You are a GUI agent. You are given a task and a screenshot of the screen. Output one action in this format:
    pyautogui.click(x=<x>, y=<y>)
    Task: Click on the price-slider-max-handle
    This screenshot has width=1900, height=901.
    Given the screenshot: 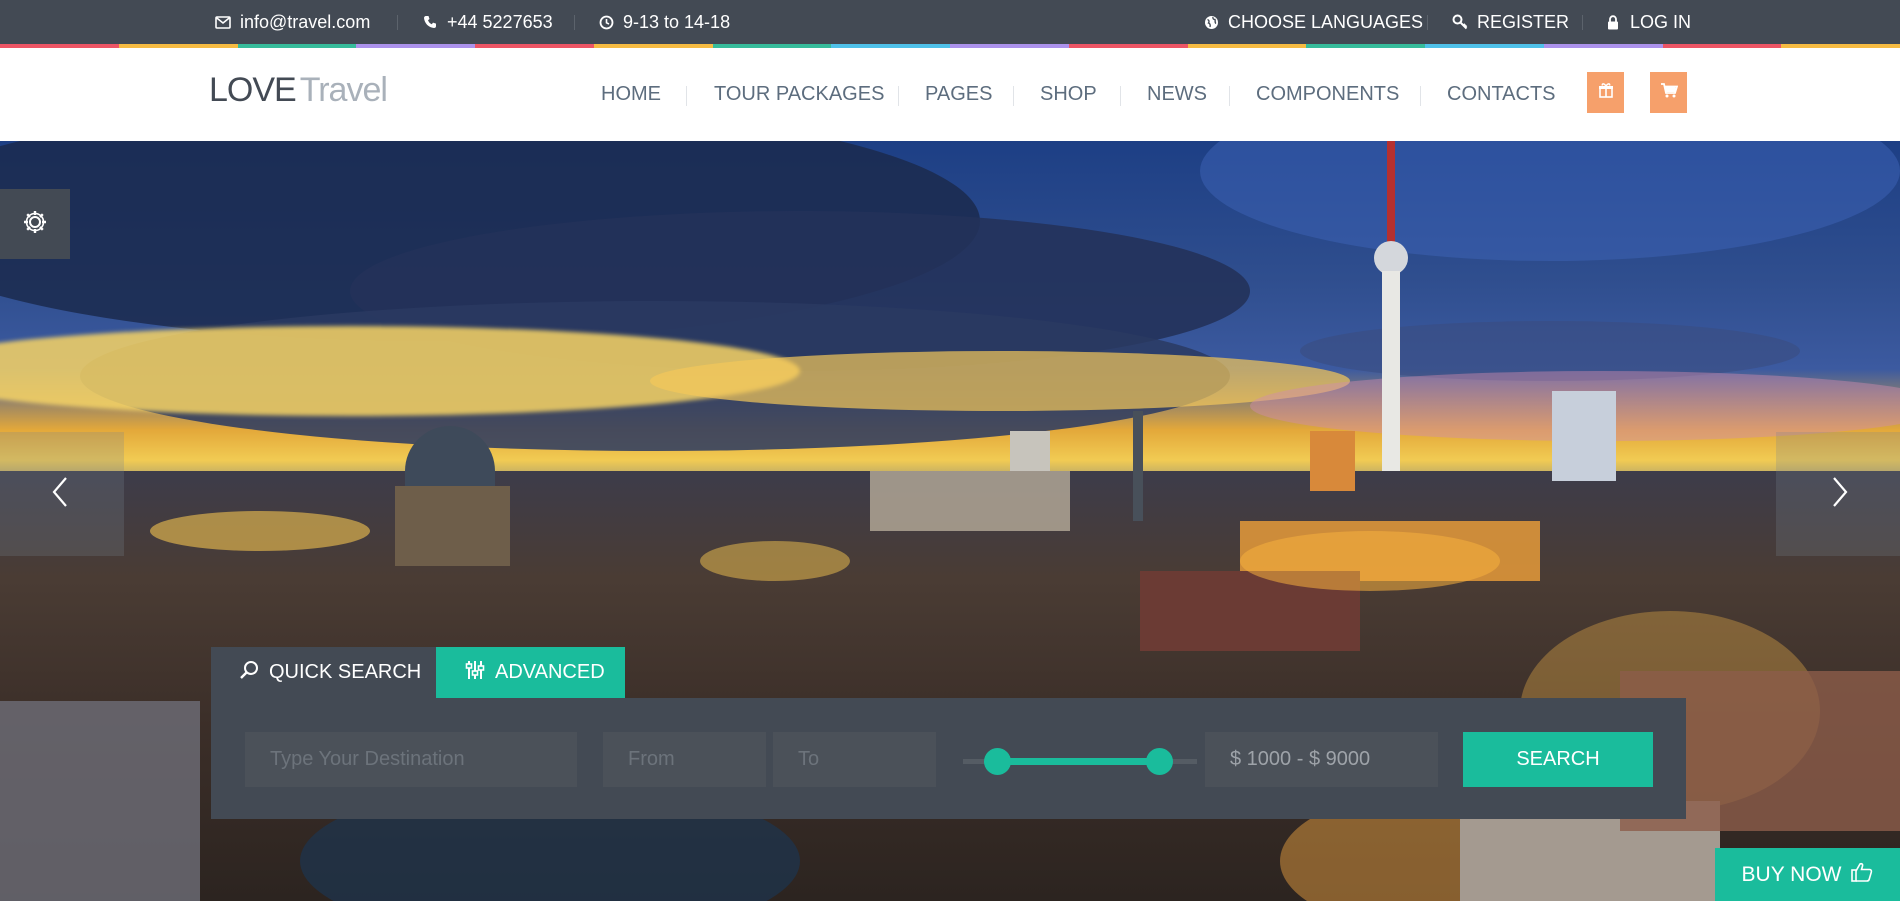 What is the action you would take?
    pyautogui.click(x=1159, y=761)
    